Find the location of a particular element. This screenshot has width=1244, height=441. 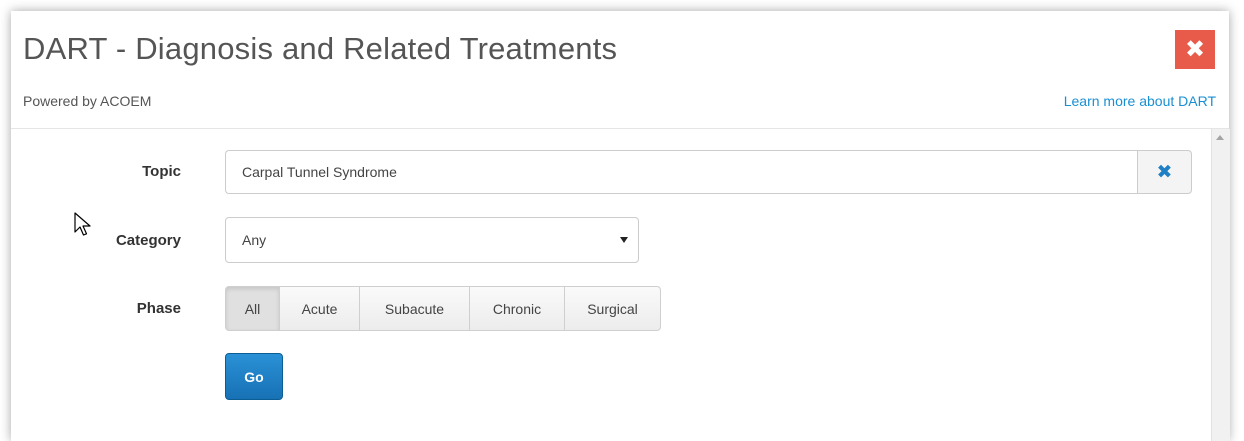

close-button: ✖ is located at coordinates (1195, 49).